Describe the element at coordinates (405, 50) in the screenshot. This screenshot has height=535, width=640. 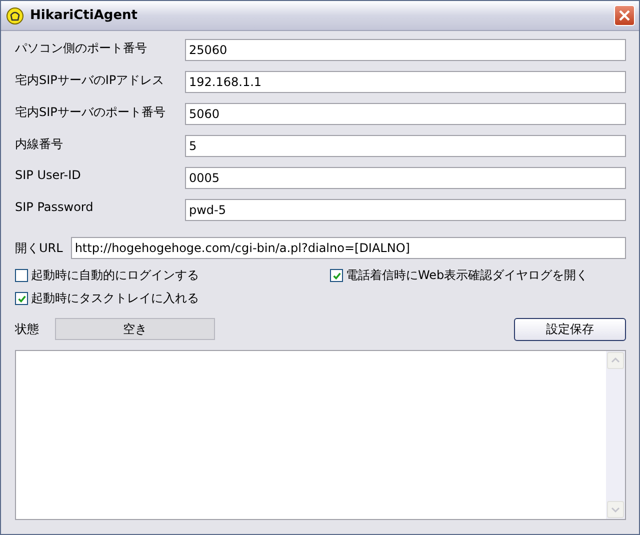
I see `input-field: 25060` at that location.